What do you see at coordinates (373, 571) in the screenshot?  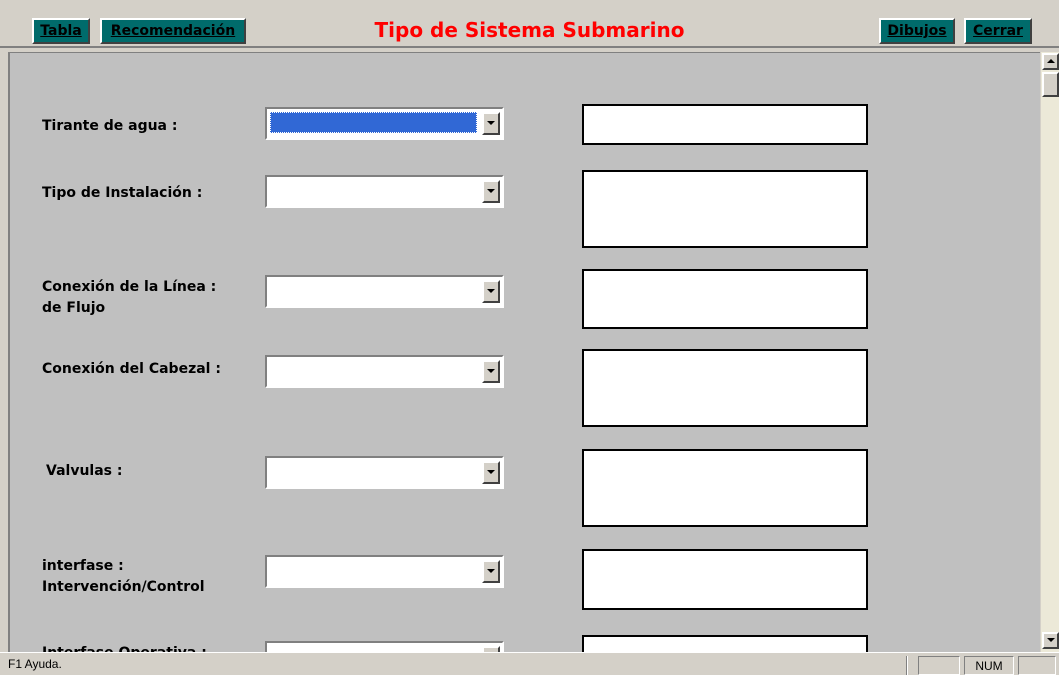 I see `interfase-combo-value` at bounding box center [373, 571].